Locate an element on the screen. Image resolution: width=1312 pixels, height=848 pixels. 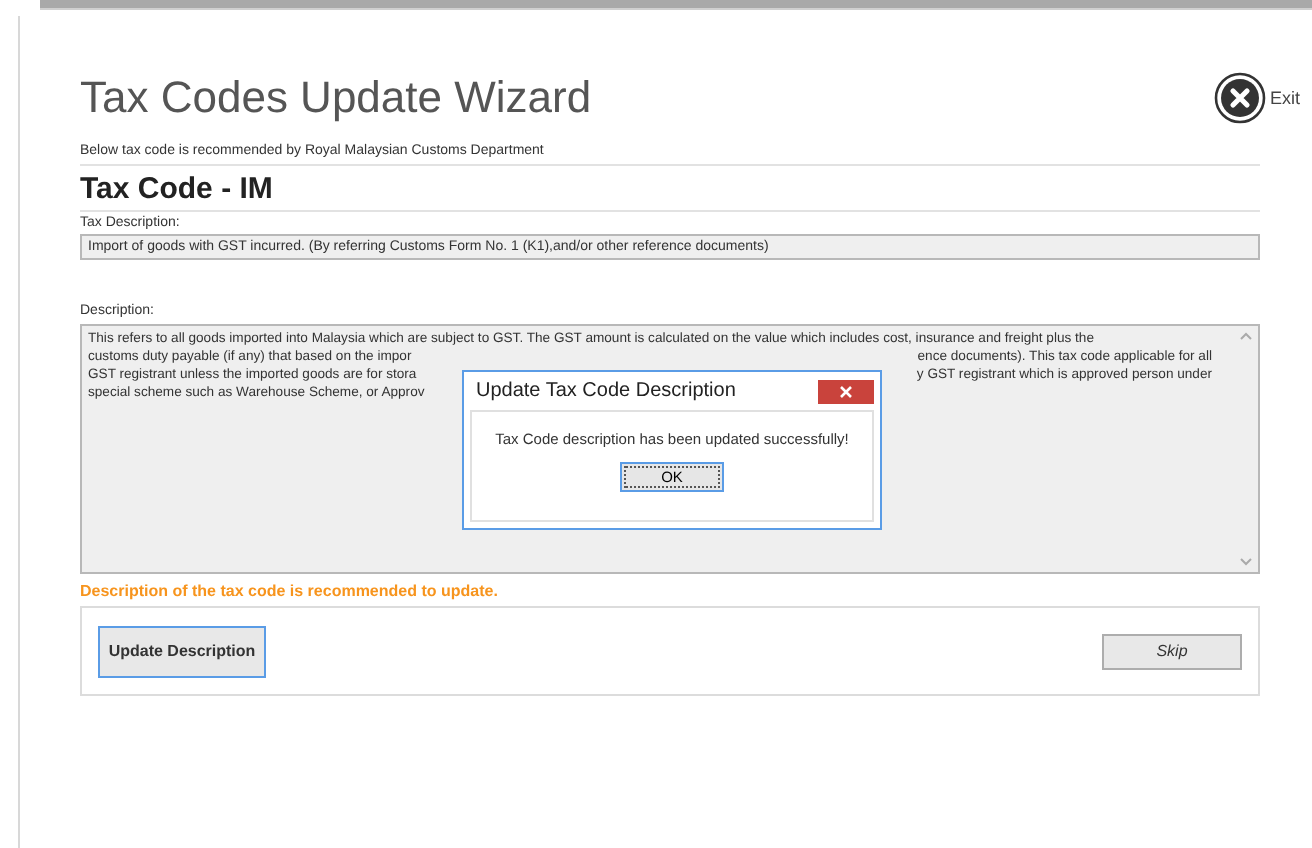
dialog-title: Update Tax Code Description is located at coordinates (606, 391).